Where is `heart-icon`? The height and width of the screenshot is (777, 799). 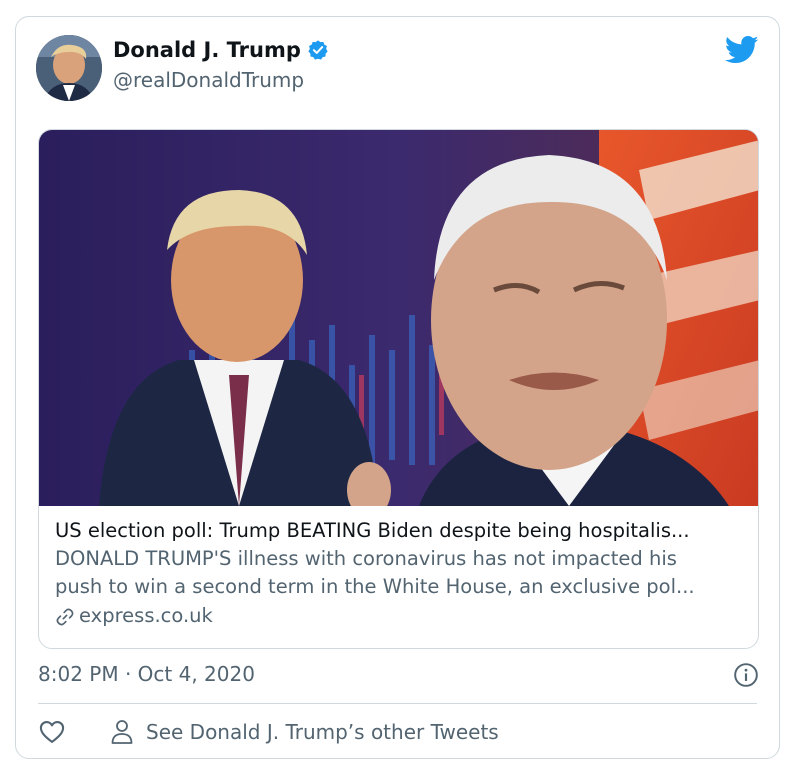
heart-icon is located at coordinates (52, 732).